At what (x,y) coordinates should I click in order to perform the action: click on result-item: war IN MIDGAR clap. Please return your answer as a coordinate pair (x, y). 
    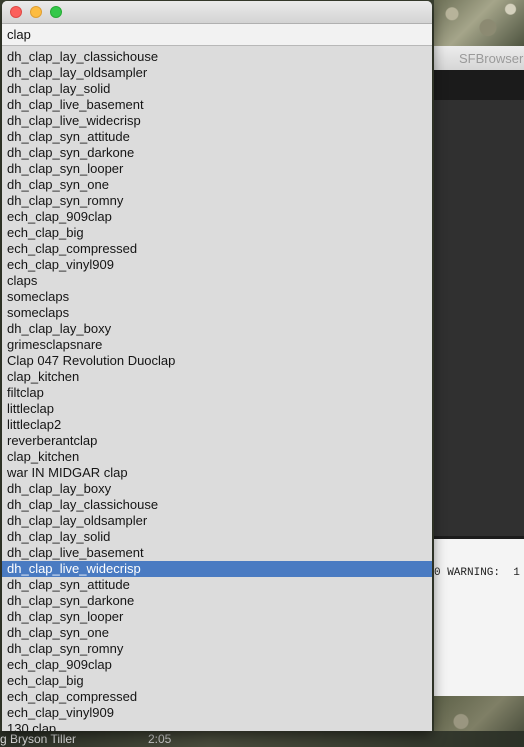
    Looking at the image, I should click on (217, 473).